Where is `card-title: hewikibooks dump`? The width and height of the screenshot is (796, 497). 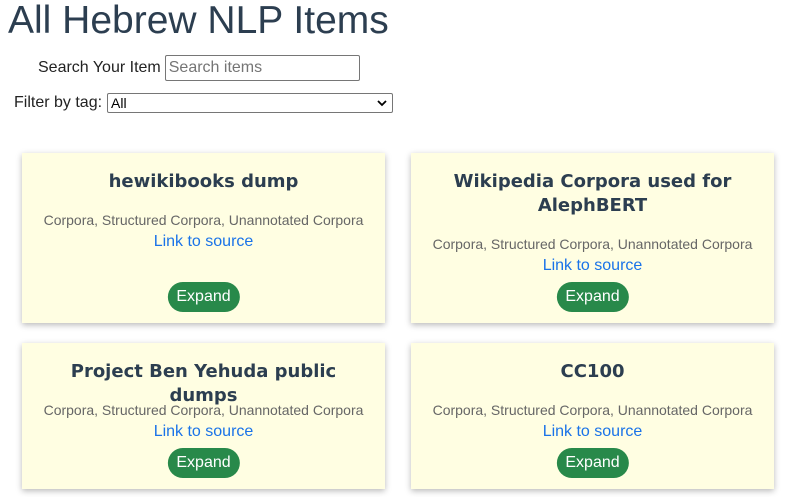
card-title: hewikibooks dump is located at coordinates (203, 181).